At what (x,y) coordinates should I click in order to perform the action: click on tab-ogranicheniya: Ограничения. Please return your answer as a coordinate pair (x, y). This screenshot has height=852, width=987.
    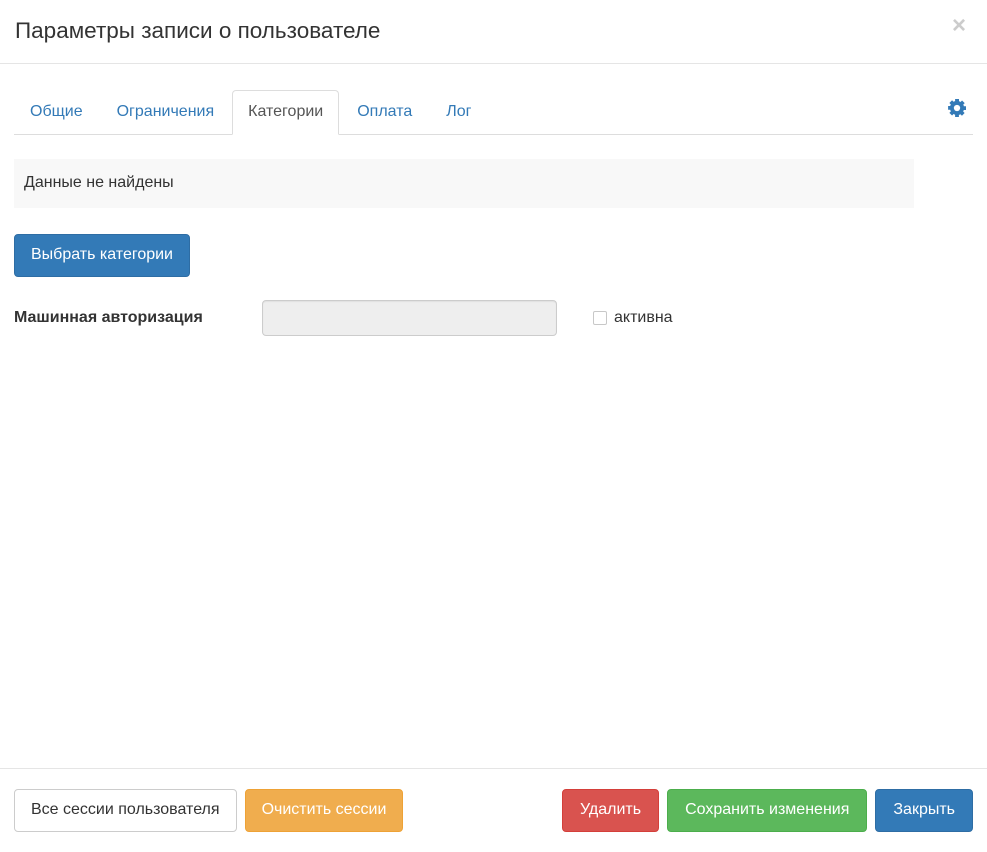
    Looking at the image, I should click on (167, 111).